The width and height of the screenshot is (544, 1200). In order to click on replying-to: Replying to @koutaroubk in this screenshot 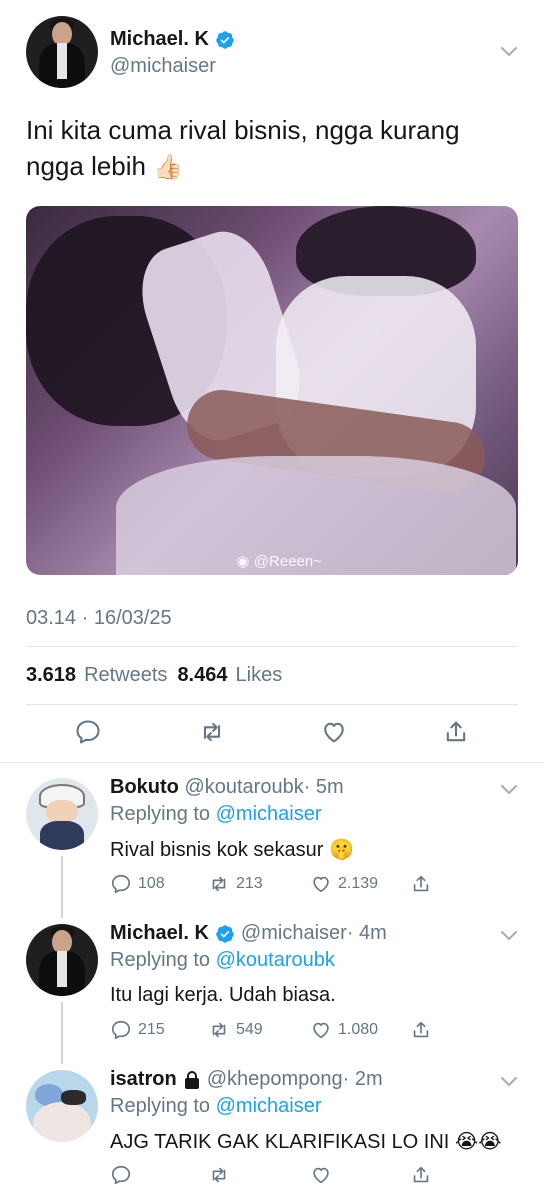, I will do `click(222, 960)`.